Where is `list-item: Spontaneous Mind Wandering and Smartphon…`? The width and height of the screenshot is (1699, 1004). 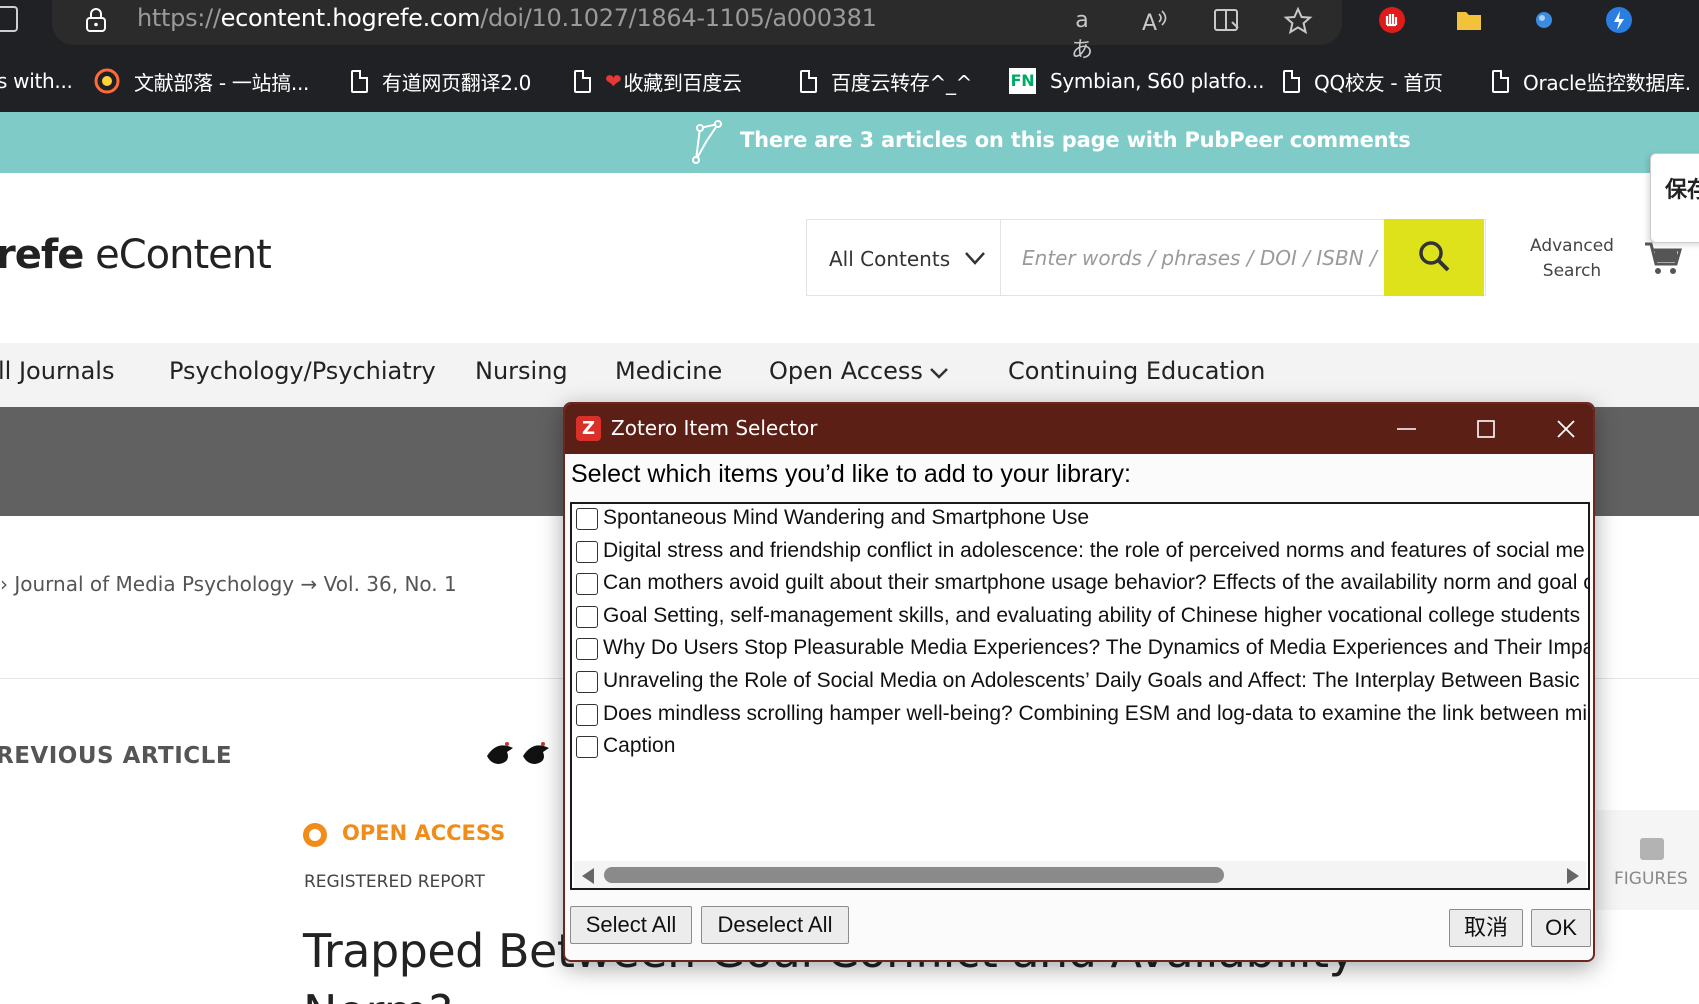 list-item: Spontaneous Mind Wandering and Smartphon… is located at coordinates (1080, 519).